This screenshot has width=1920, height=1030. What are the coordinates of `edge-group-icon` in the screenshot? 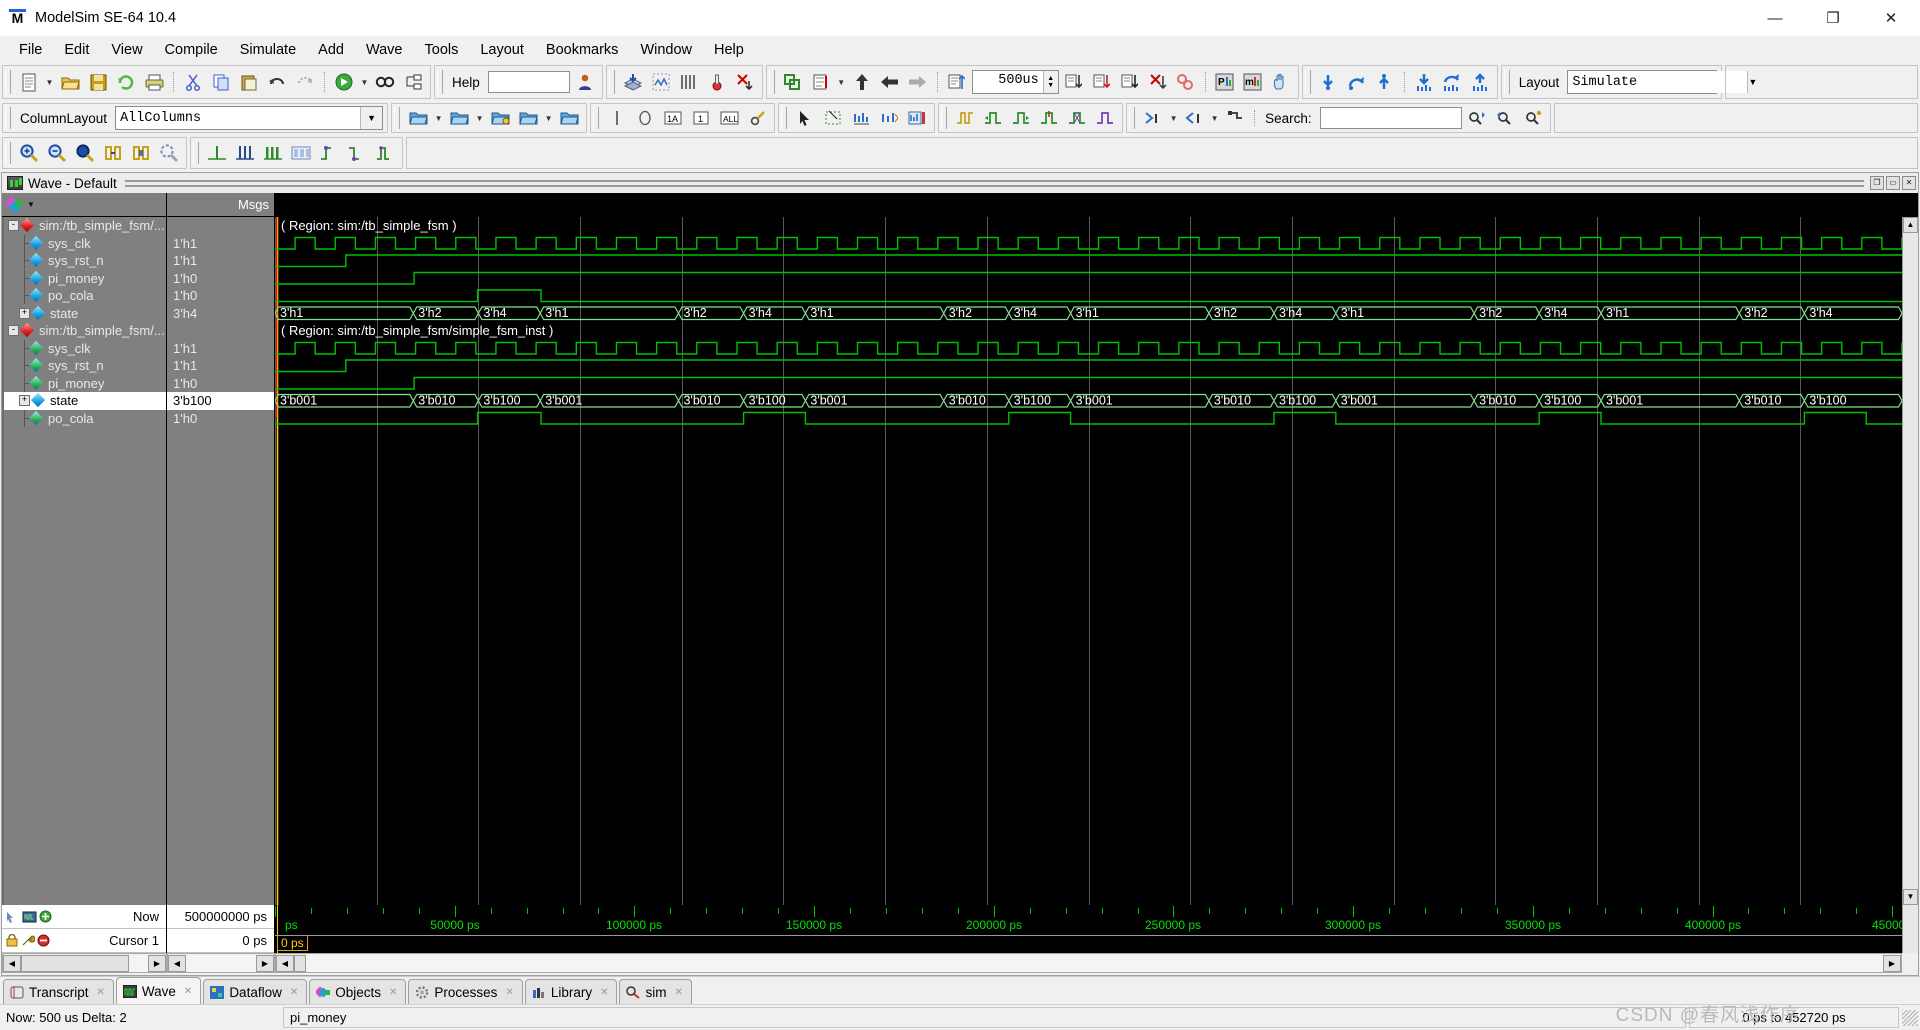 It's located at (1105, 118).